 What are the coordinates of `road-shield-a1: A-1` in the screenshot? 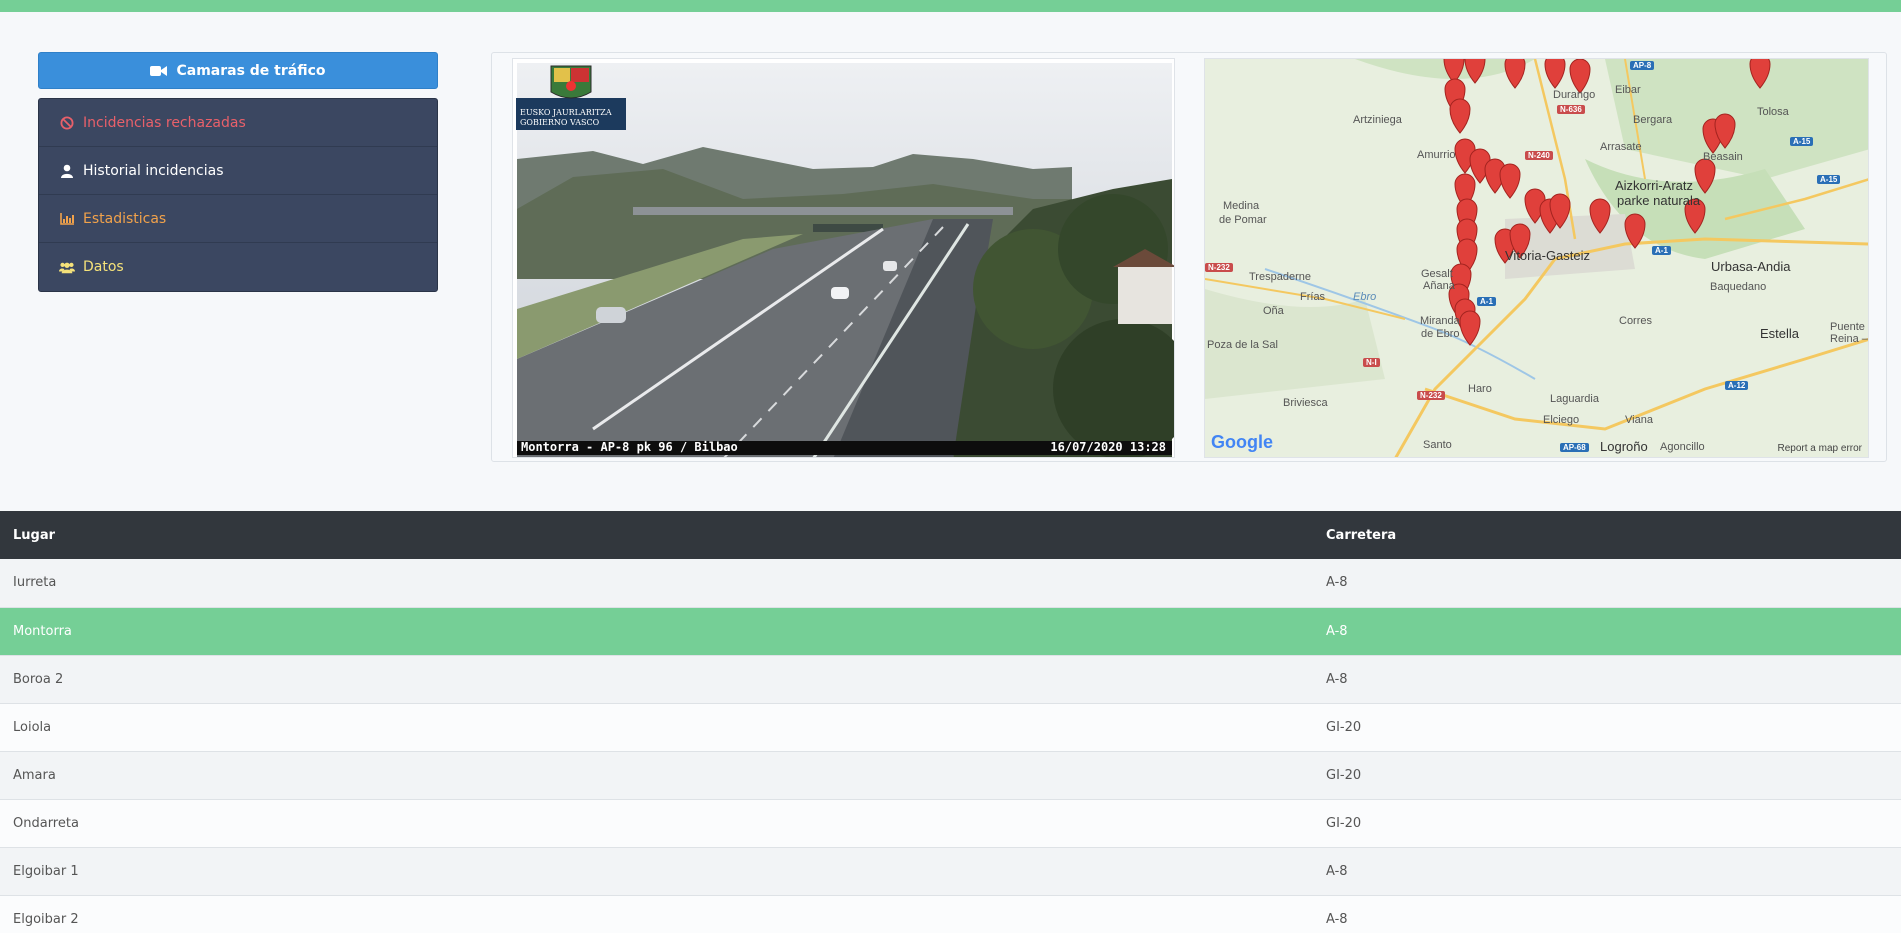 It's located at (1661, 250).